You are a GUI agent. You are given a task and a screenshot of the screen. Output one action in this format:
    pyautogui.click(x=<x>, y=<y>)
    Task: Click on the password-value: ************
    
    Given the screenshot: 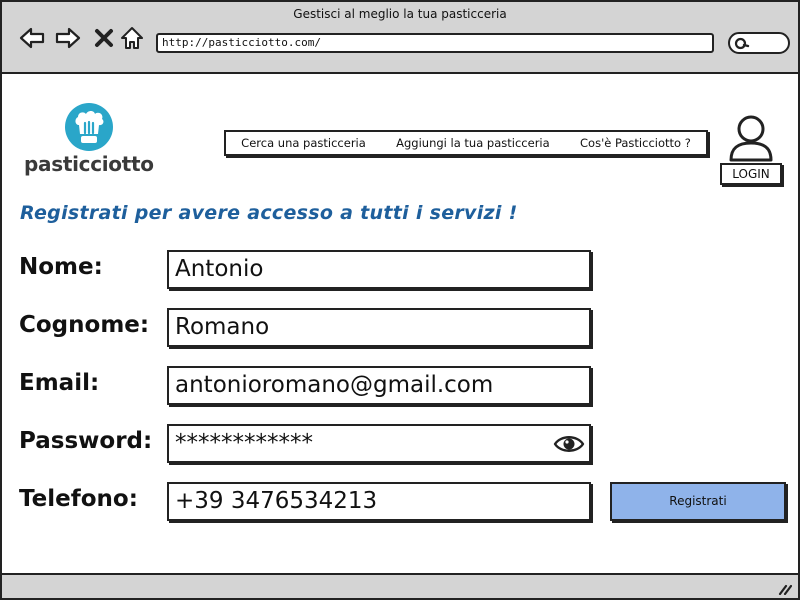 What is the action you would take?
    pyautogui.click(x=244, y=443)
    